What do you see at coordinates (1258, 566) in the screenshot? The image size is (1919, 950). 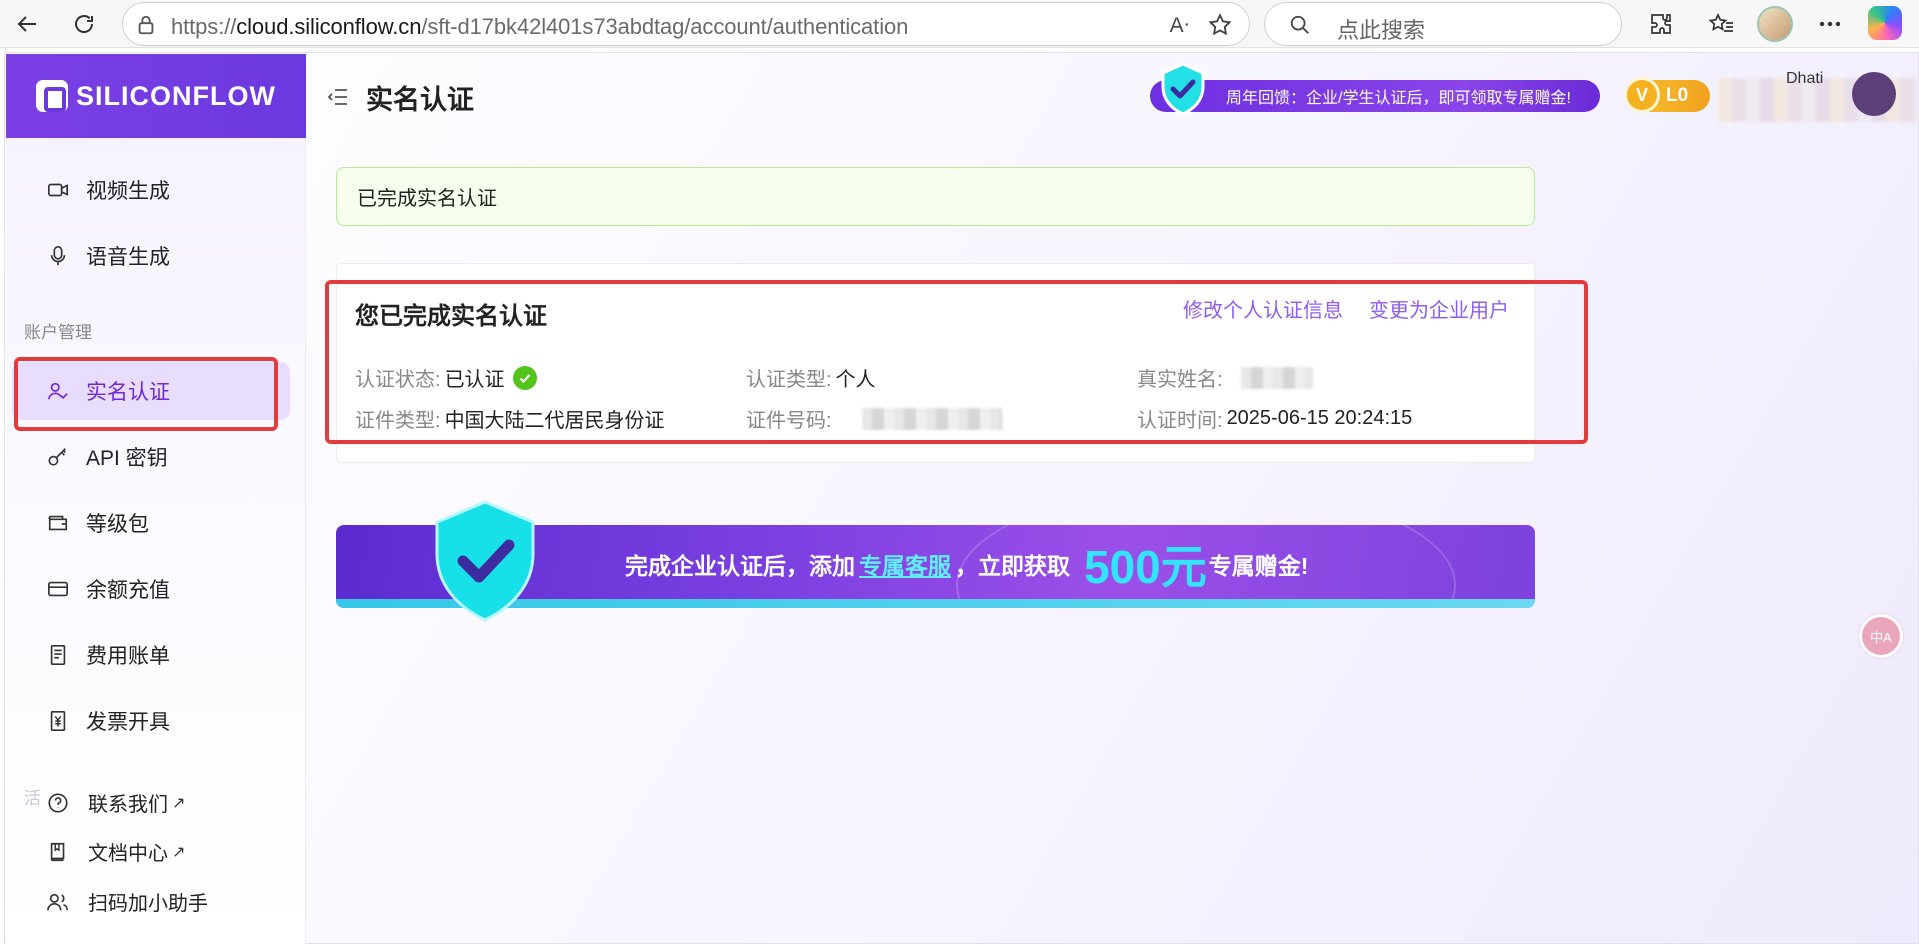 I see `banner-text-after: 专属赠金!` at bounding box center [1258, 566].